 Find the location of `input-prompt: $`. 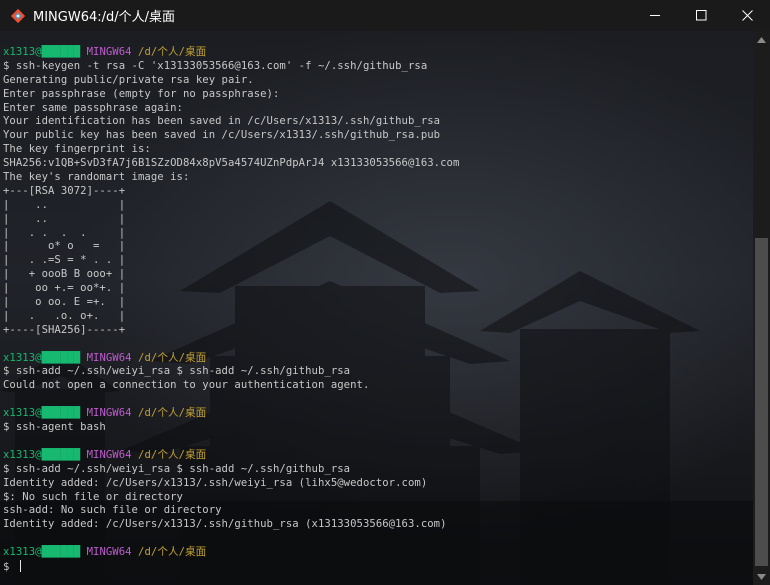

input-prompt: $ is located at coordinates (9, 566).